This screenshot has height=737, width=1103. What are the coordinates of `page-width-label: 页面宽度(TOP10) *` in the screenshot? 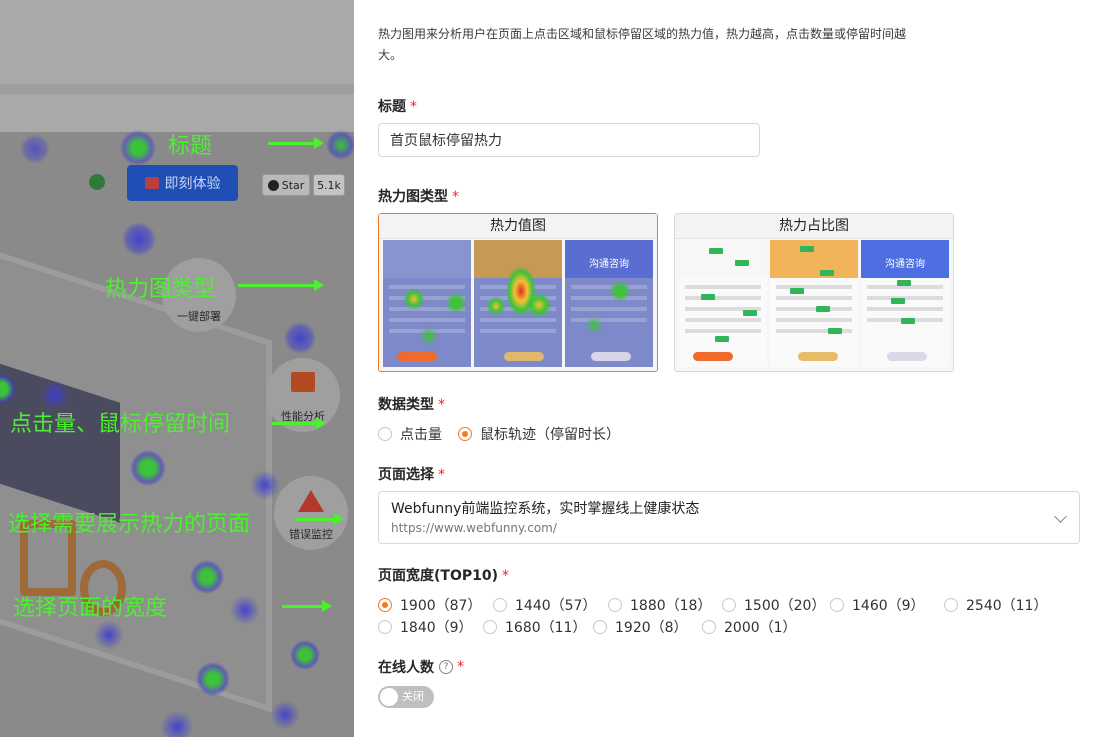 It's located at (443, 576).